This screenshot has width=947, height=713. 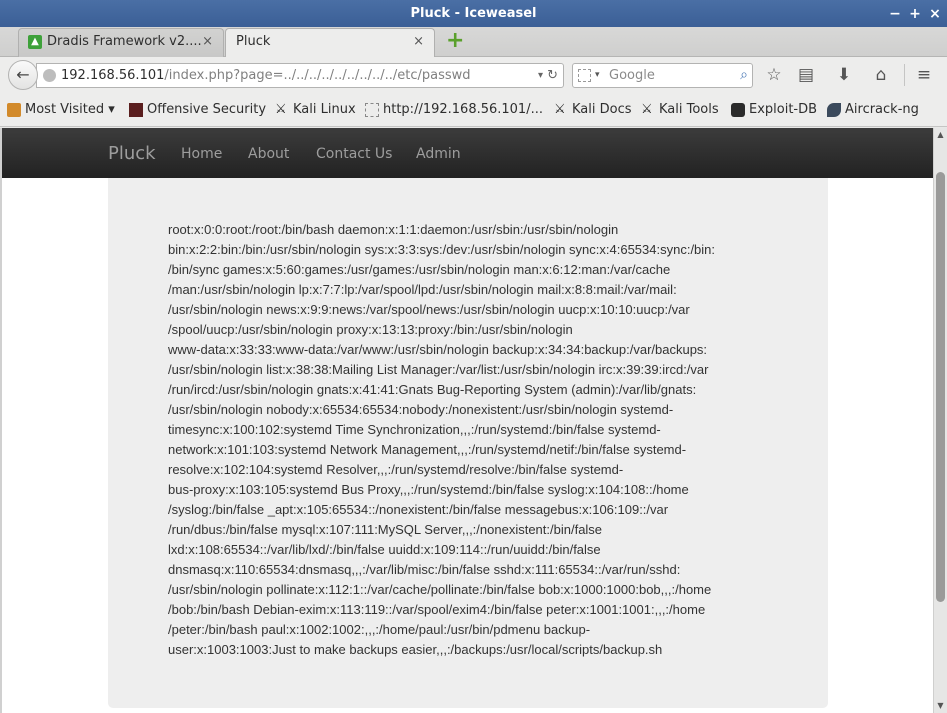 I want to click on nav-about: About, so click(x=268, y=154).